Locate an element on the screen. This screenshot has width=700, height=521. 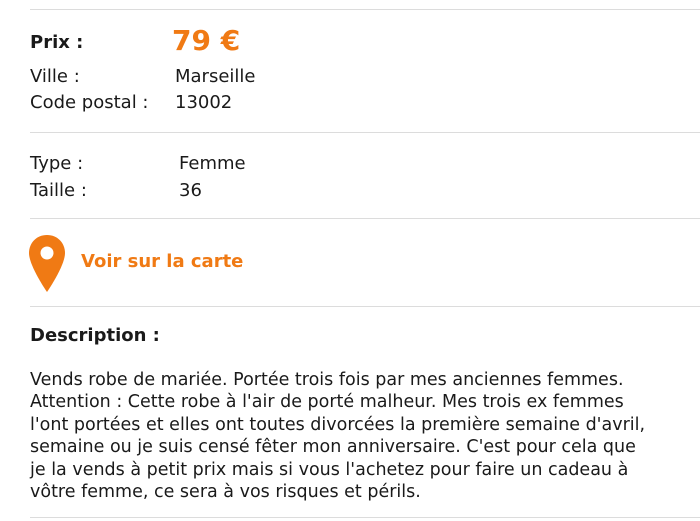
bottom-divider is located at coordinates (365, 517).